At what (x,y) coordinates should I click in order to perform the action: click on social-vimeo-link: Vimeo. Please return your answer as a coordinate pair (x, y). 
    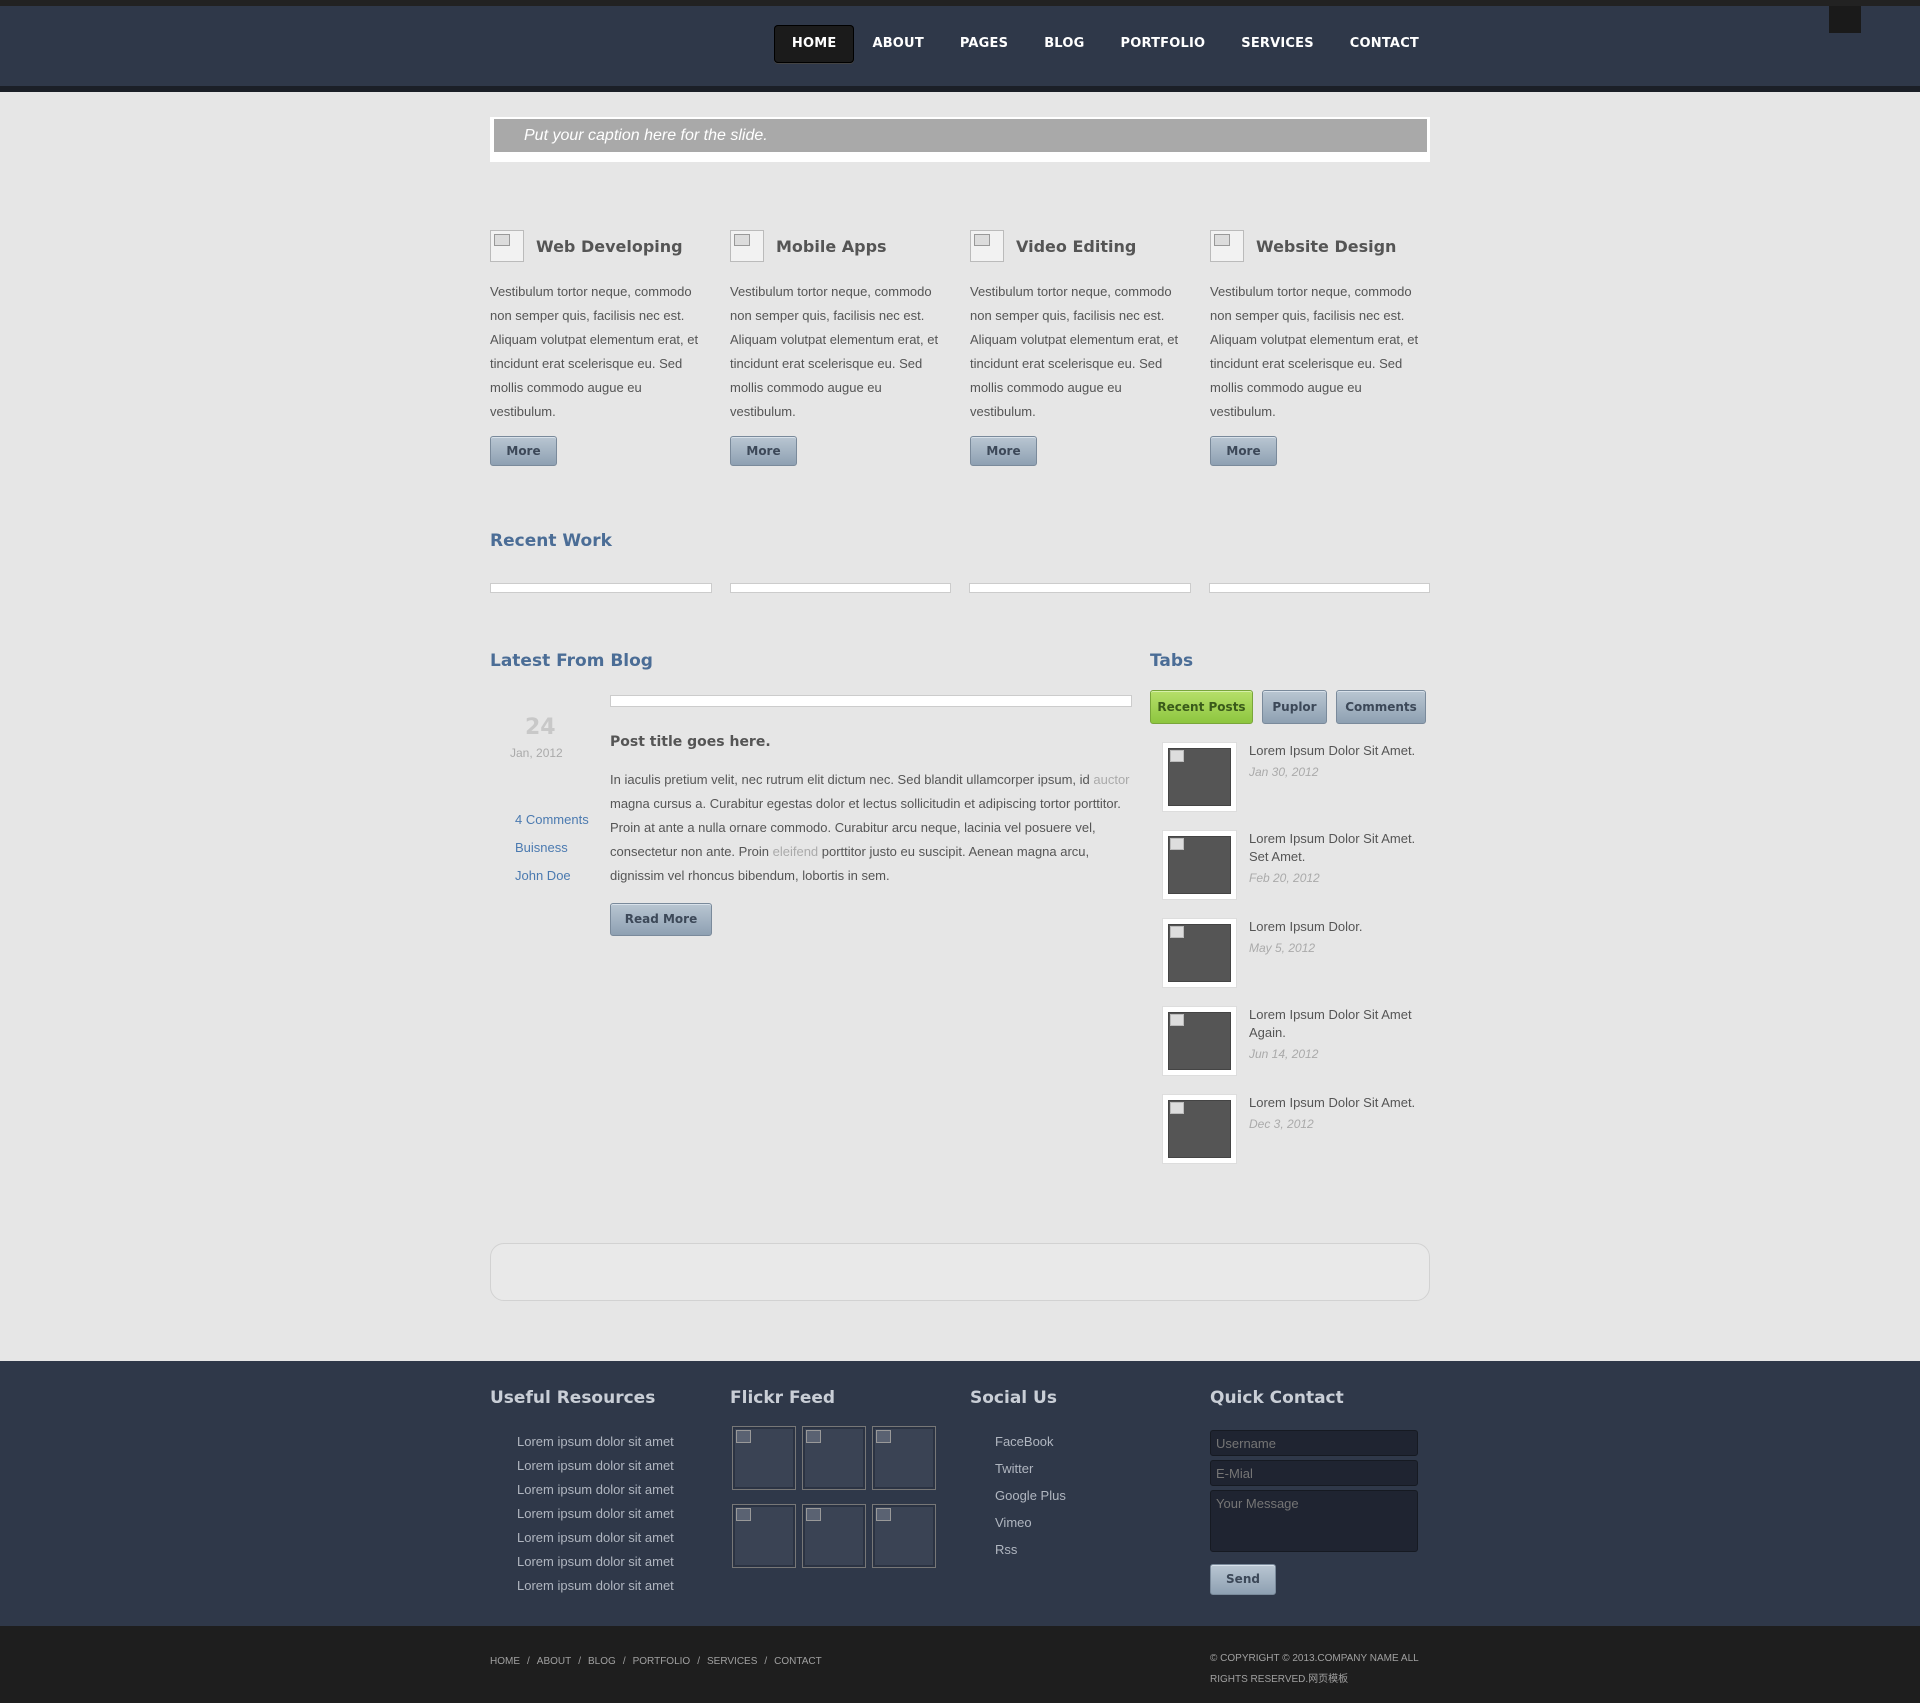
    Looking at the image, I should click on (1082, 1522).